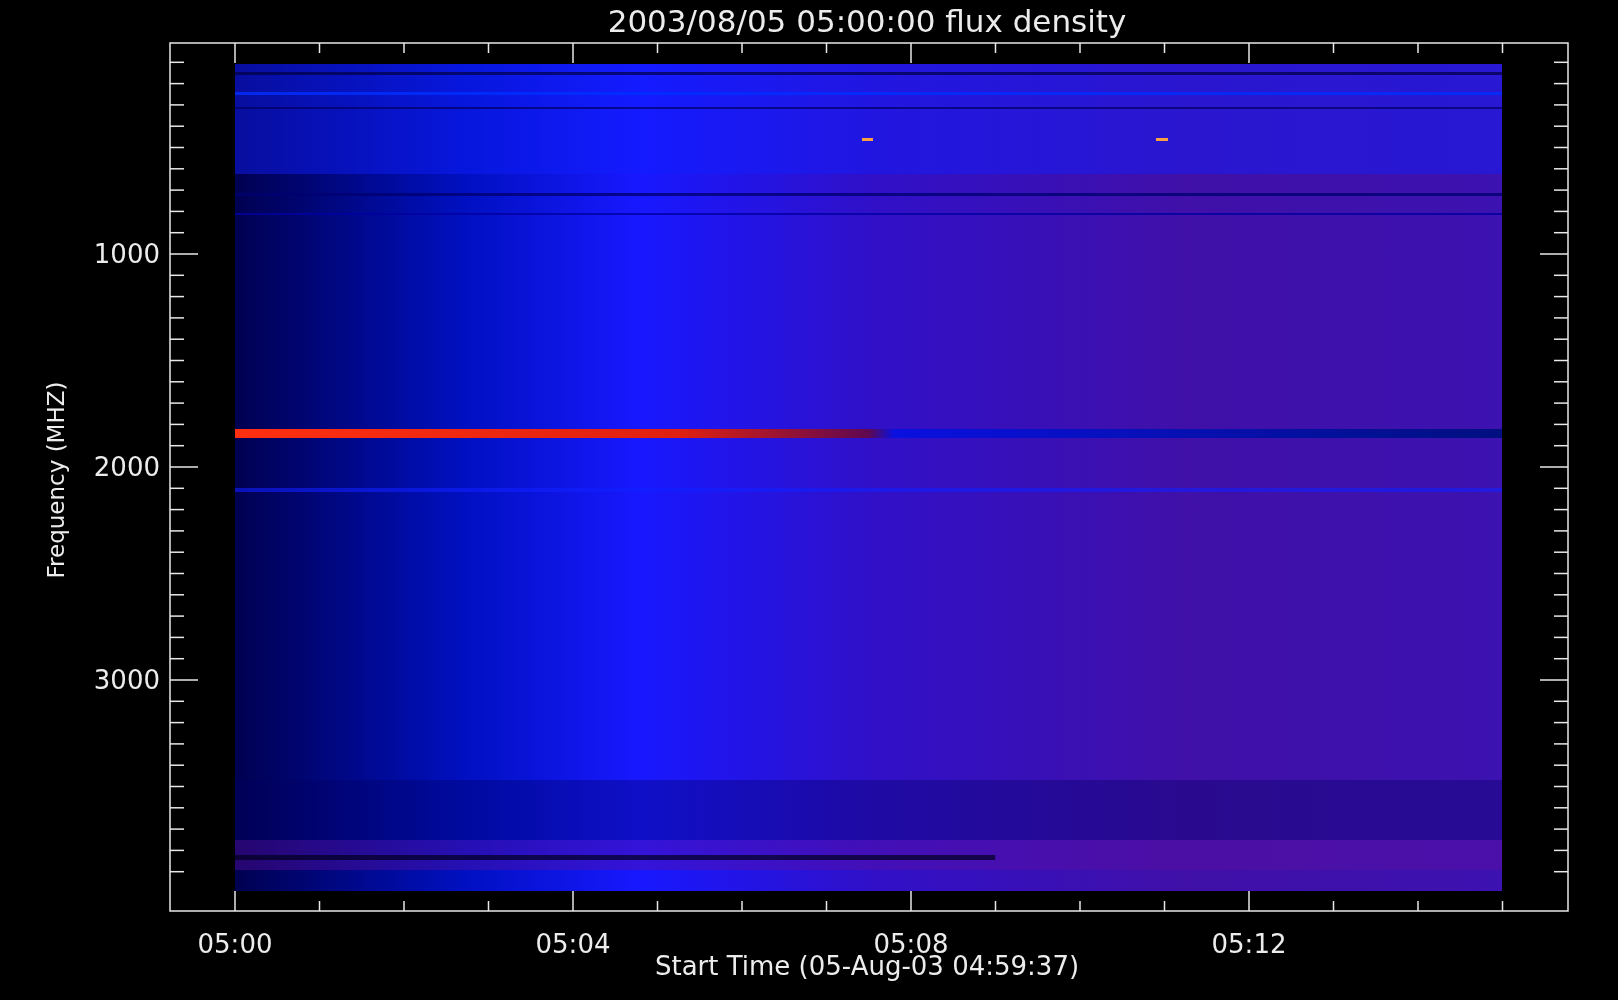 The height and width of the screenshot is (1000, 1618). What do you see at coordinates (867, 21) in the screenshot?
I see `plot-title: 2003/08/05 05:00:00 flux density` at bounding box center [867, 21].